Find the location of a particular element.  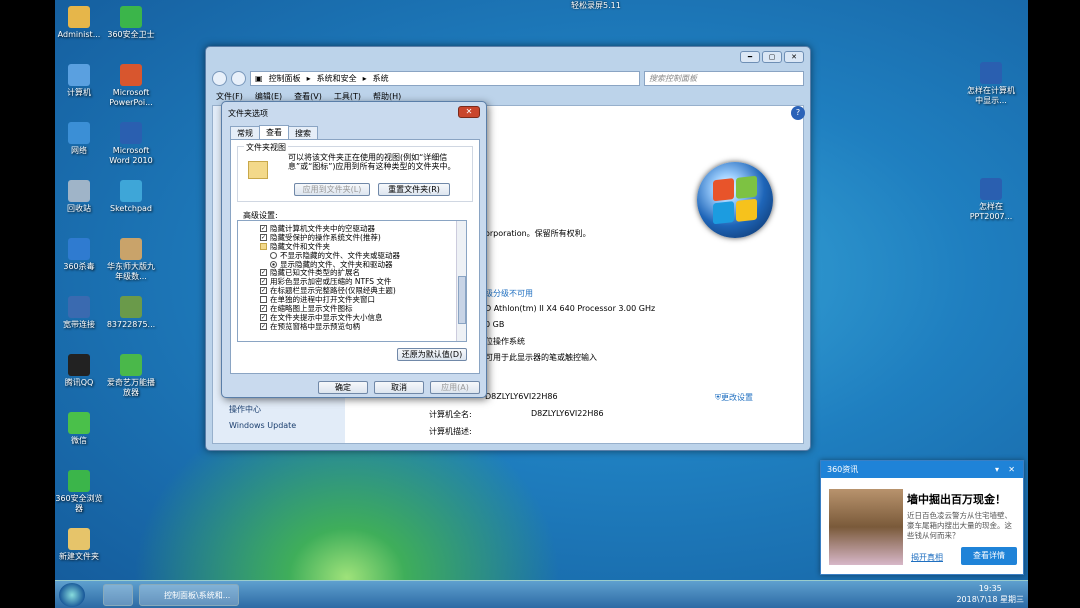

system-clock: 19:35 2018\7\18 星期三 is located at coordinates (990, 594).